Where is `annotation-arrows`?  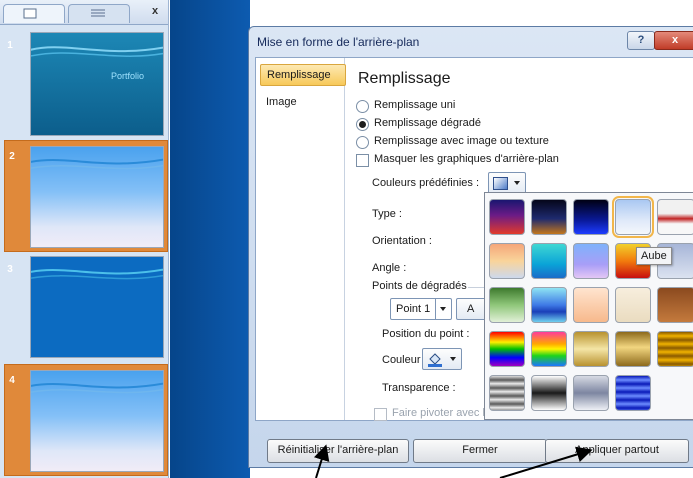
annotation-arrows is located at coordinates (453, 461).